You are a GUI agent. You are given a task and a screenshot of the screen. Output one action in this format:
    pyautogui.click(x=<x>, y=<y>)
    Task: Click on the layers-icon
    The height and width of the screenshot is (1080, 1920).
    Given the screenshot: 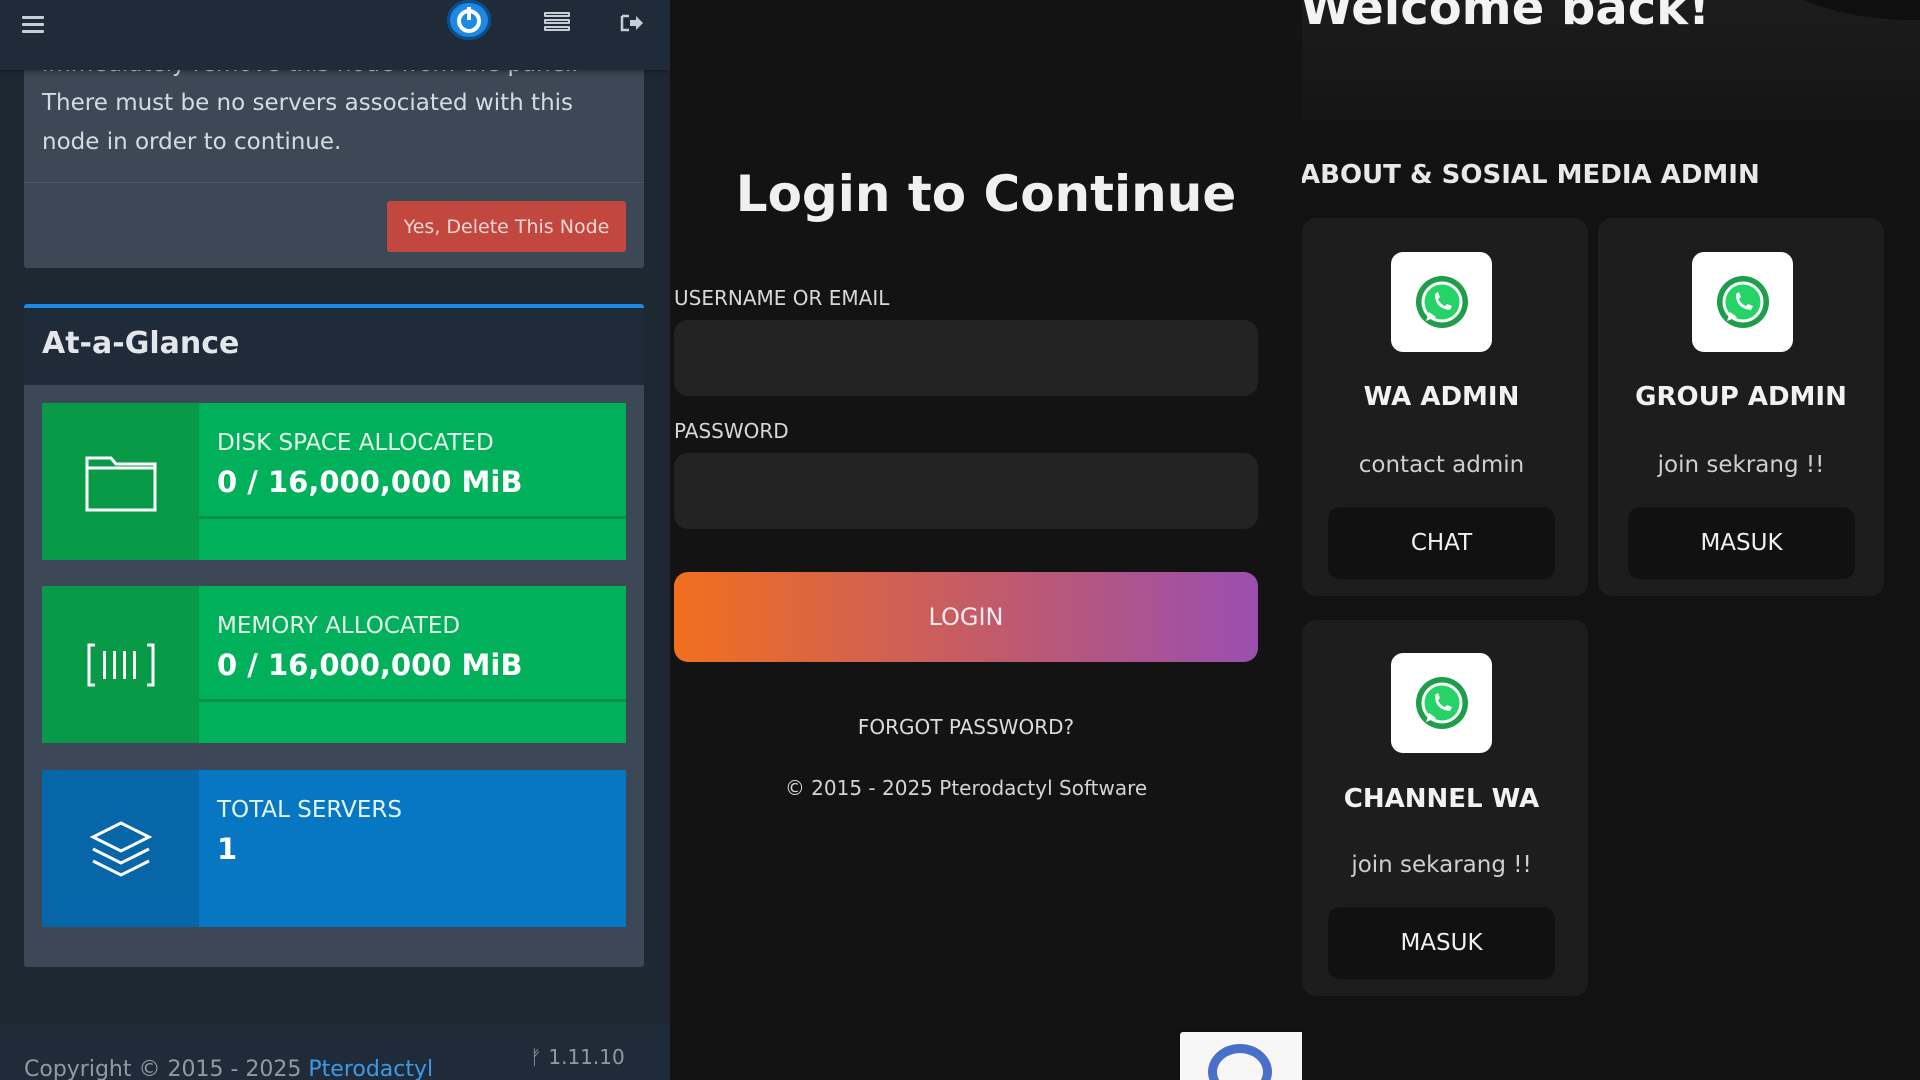 What is the action you would take?
    pyautogui.click(x=120, y=848)
    